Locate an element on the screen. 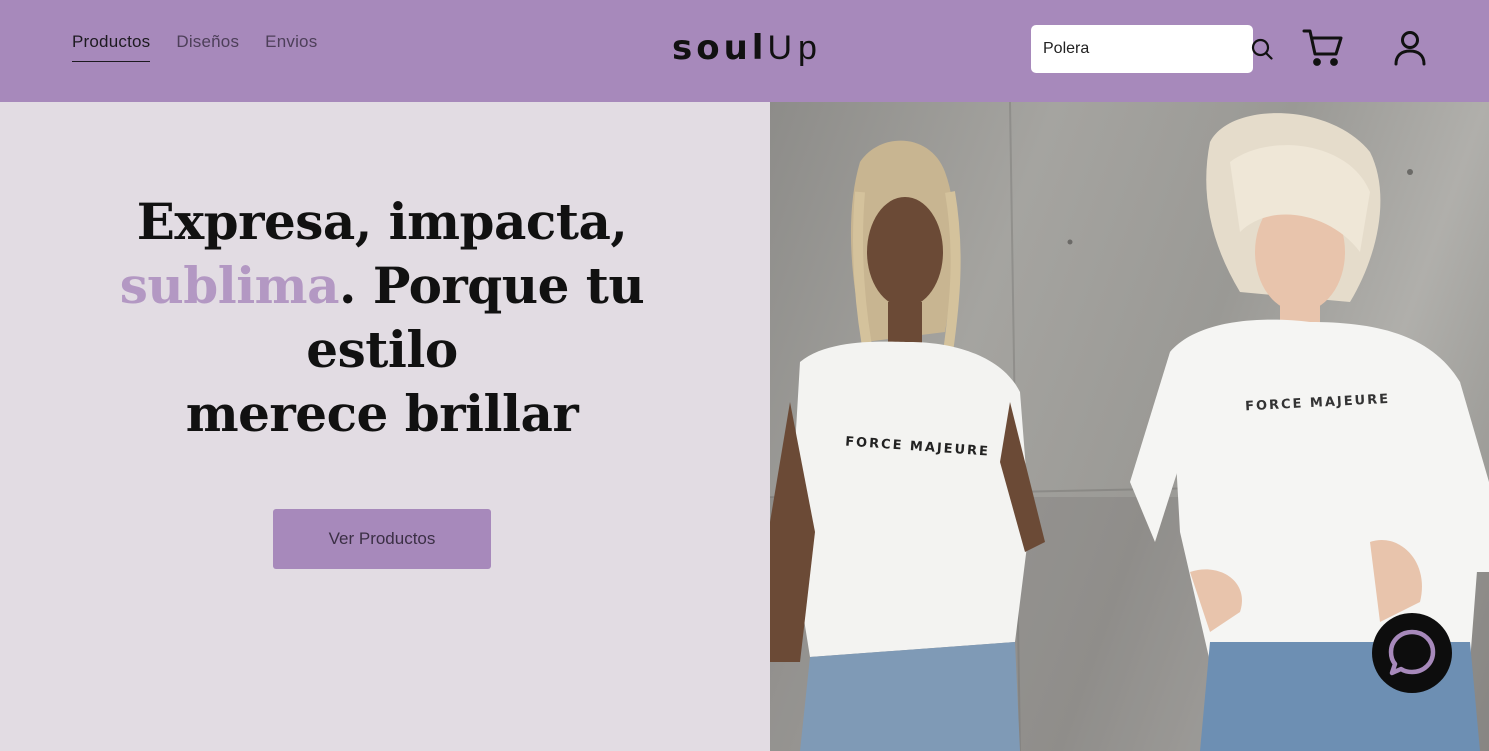  brand-logo: soulUp is located at coordinates (747, 48).